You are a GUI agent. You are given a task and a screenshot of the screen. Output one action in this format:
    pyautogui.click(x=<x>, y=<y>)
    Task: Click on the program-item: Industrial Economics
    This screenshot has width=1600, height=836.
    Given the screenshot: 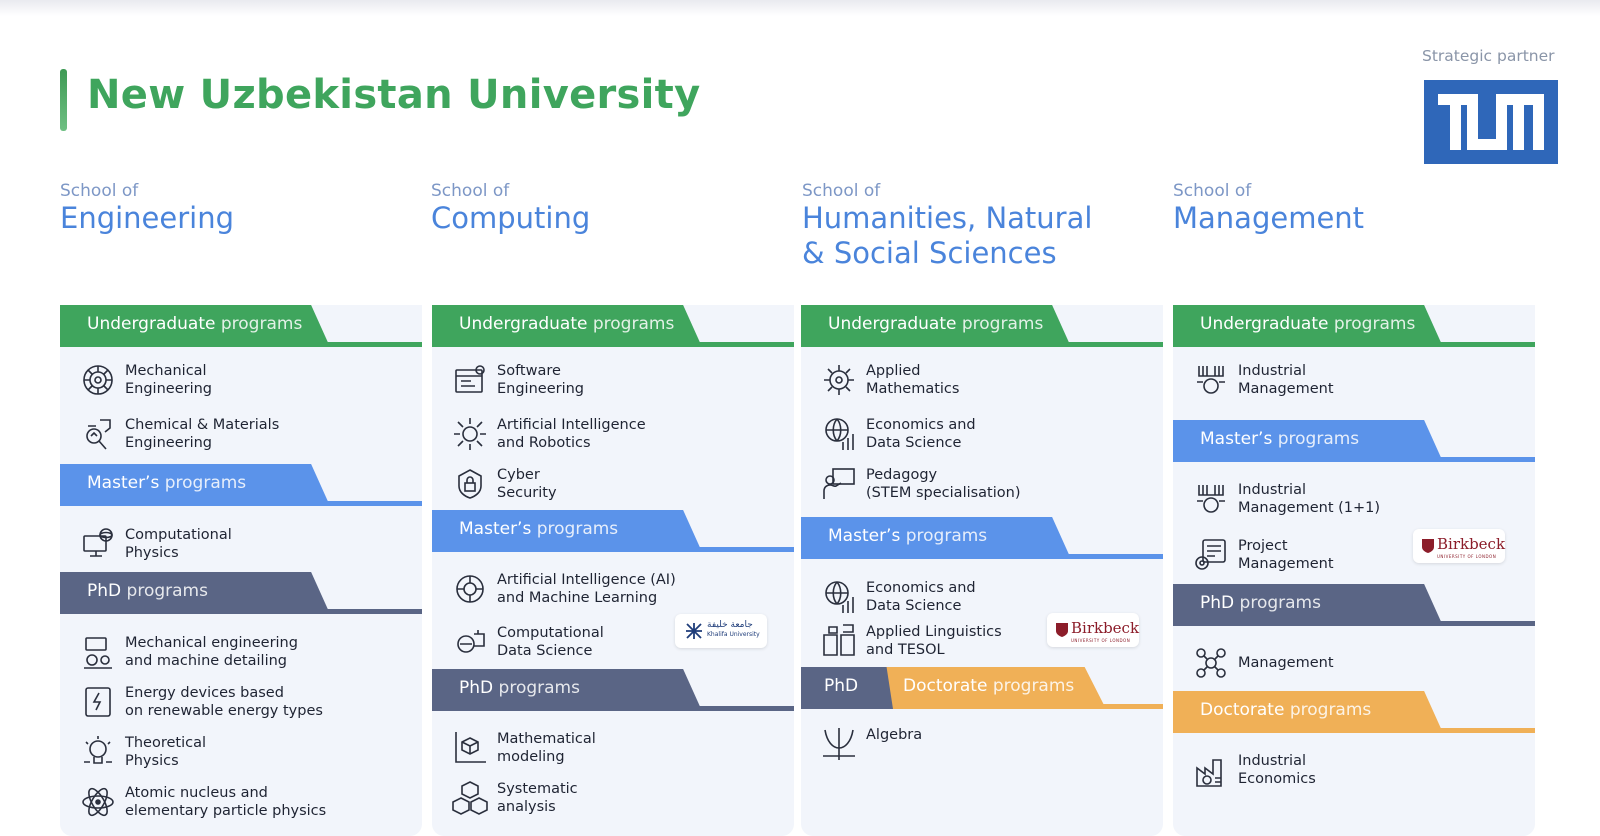 What is the action you would take?
    pyautogui.click(x=1354, y=772)
    